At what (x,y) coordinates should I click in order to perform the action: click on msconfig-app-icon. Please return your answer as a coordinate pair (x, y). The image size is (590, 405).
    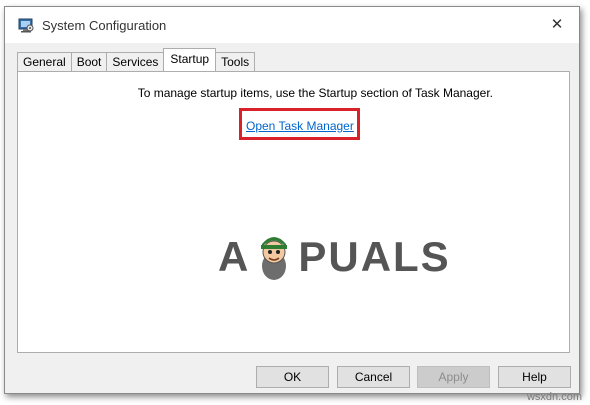
    Looking at the image, I should click on (26, 25).